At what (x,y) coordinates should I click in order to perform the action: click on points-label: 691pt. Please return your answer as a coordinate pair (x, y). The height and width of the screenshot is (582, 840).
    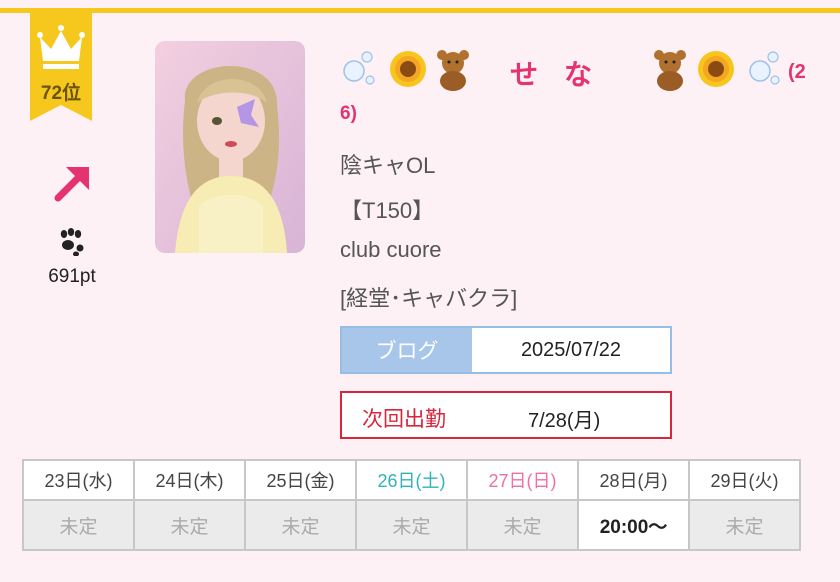
    Looking at the image, I should click on (72, 276).